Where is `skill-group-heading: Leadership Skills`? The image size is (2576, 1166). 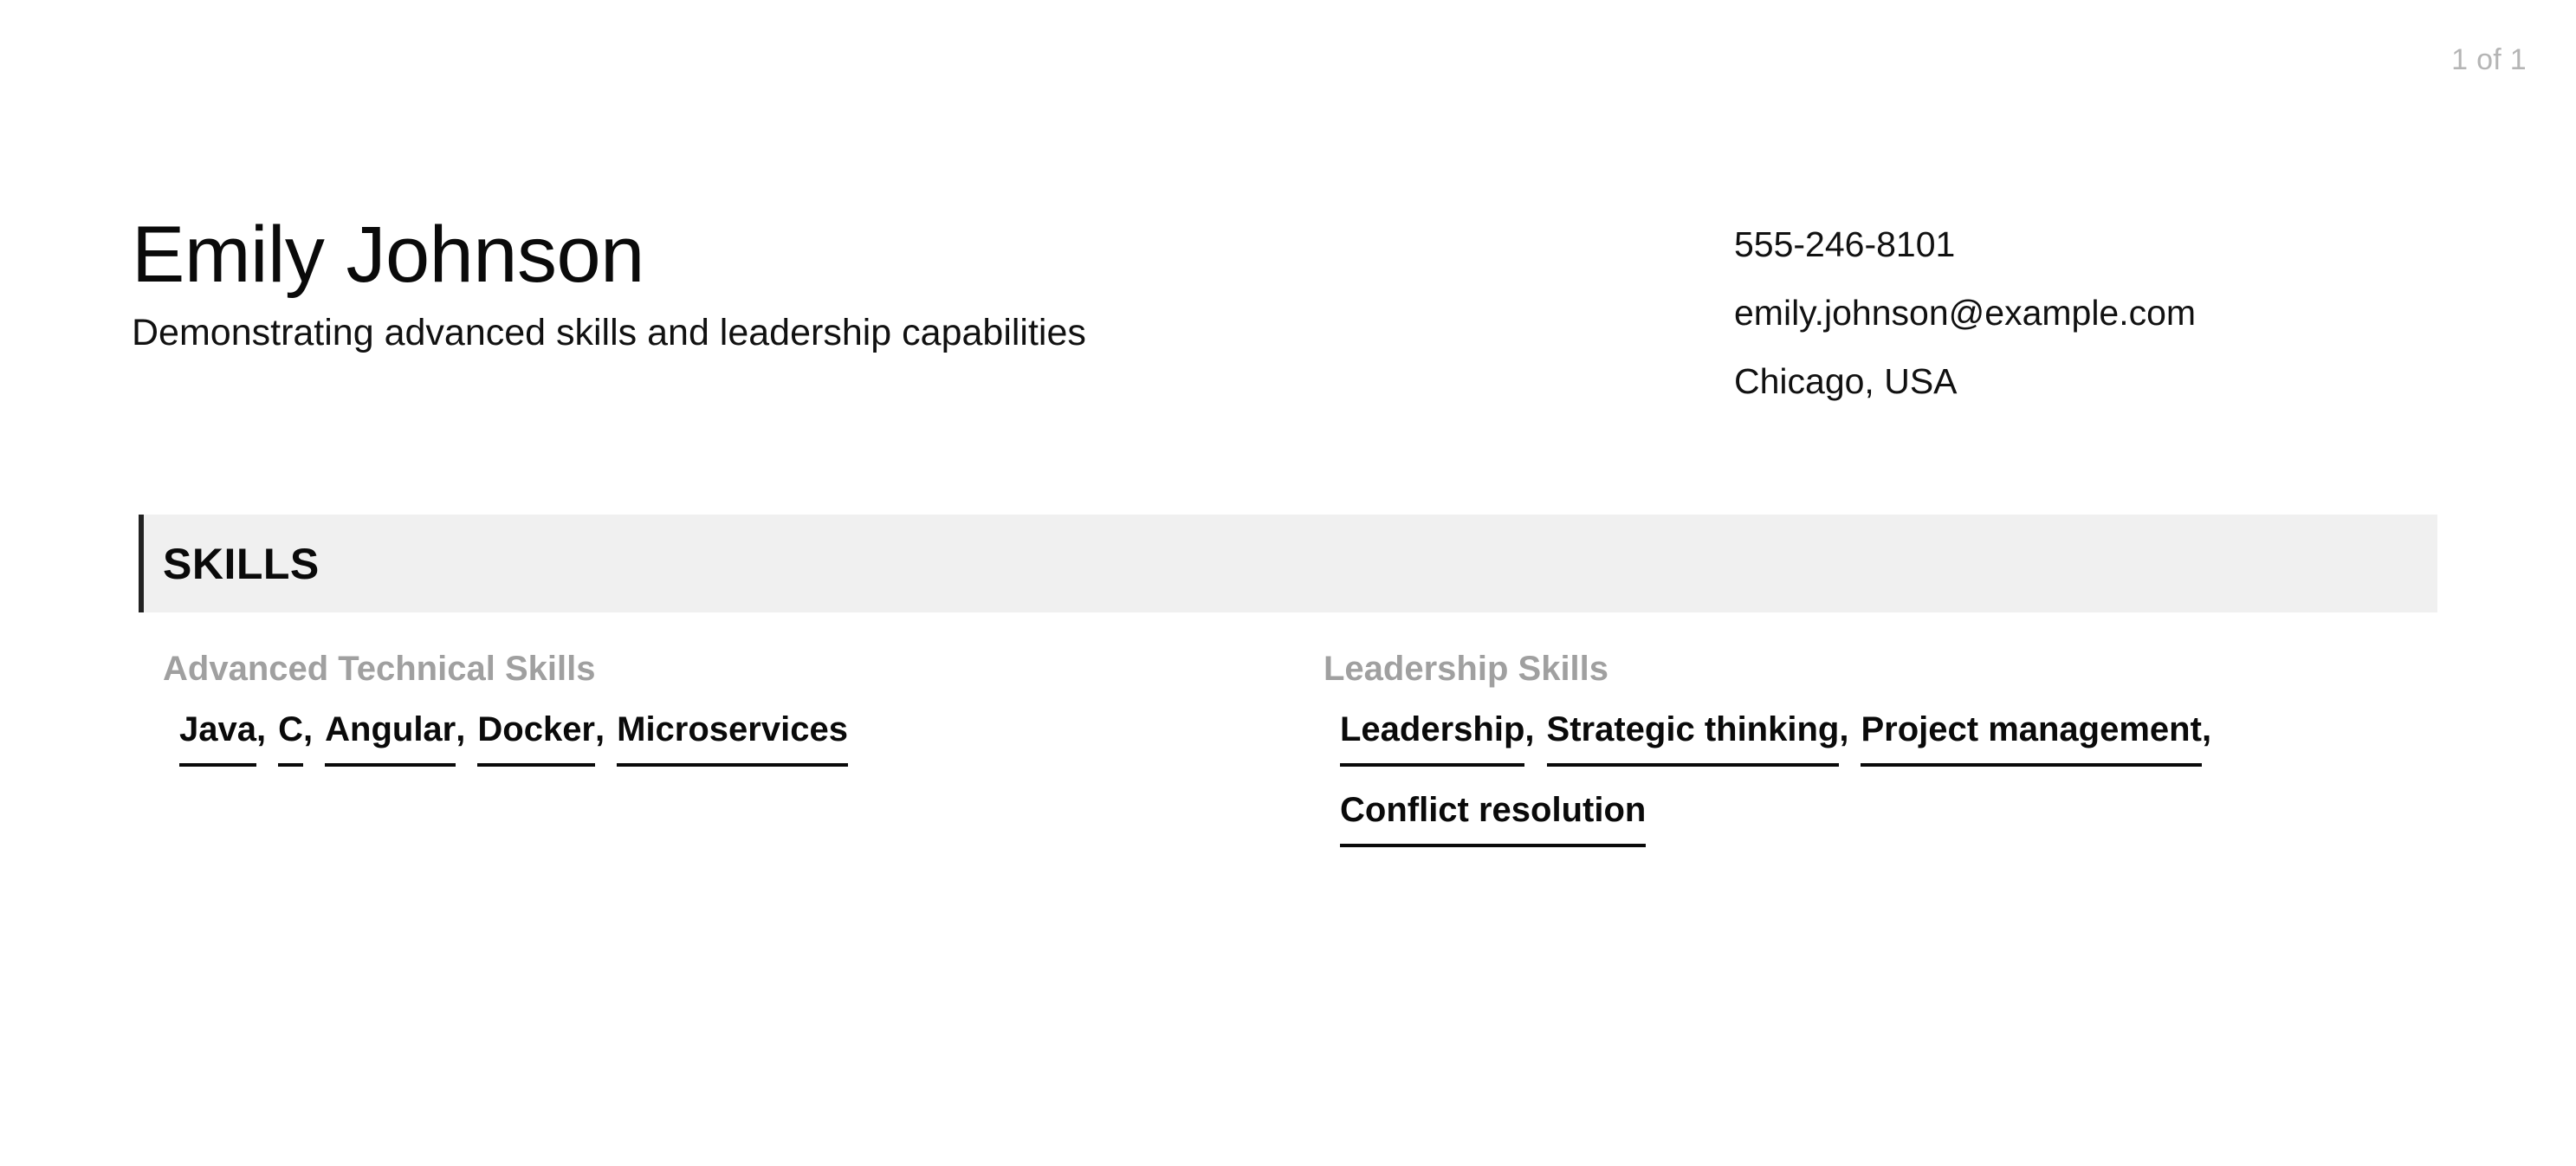 skill-group-heading: Leadership Skills is located at coordinates (1466, 669).